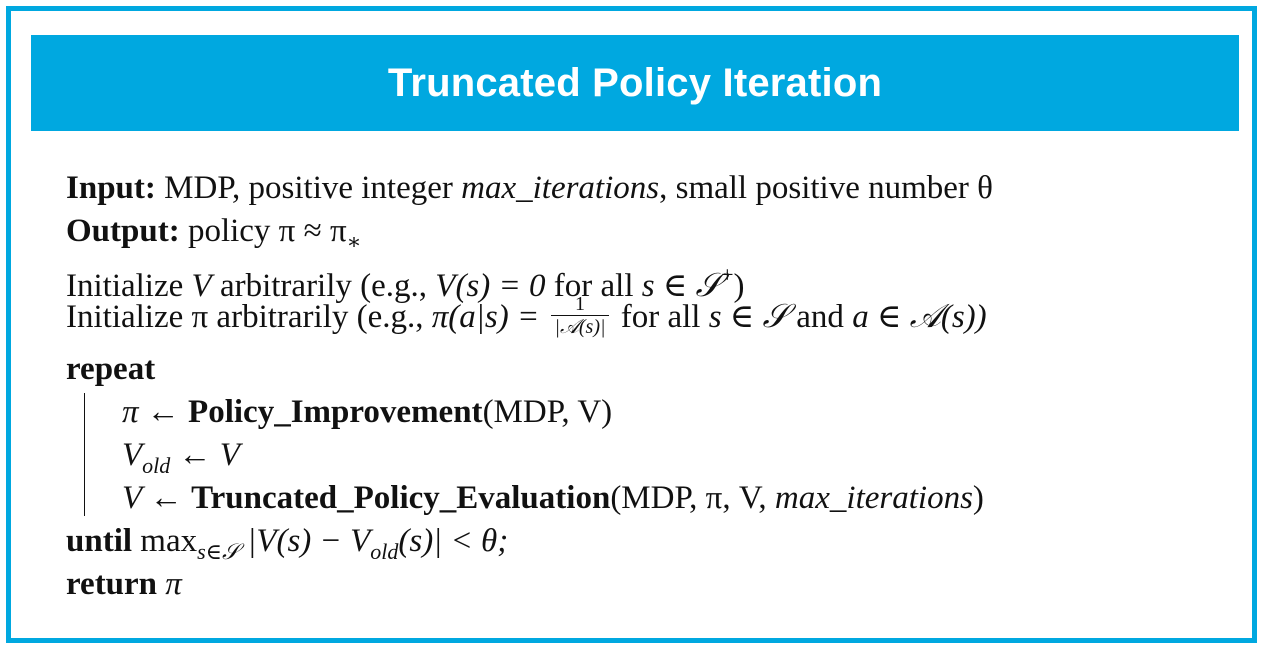  I want to click on init-pi-expr-3: a ∈ 𝒜(s)), so click(919, 317).